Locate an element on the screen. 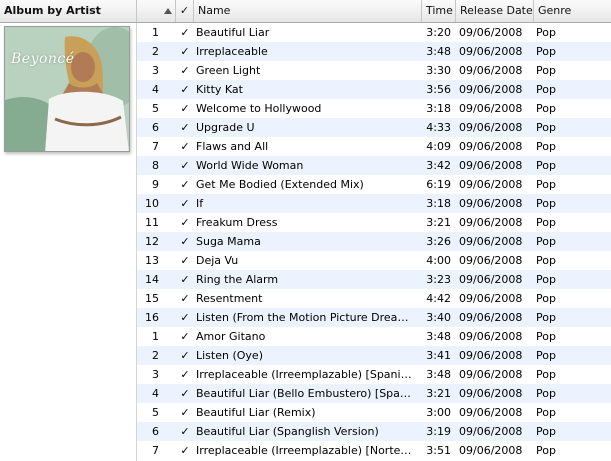 The height and width of the screenshot is (461, 611). header-album-by-artist: Album by Artist is located at coordinates (68, 11).